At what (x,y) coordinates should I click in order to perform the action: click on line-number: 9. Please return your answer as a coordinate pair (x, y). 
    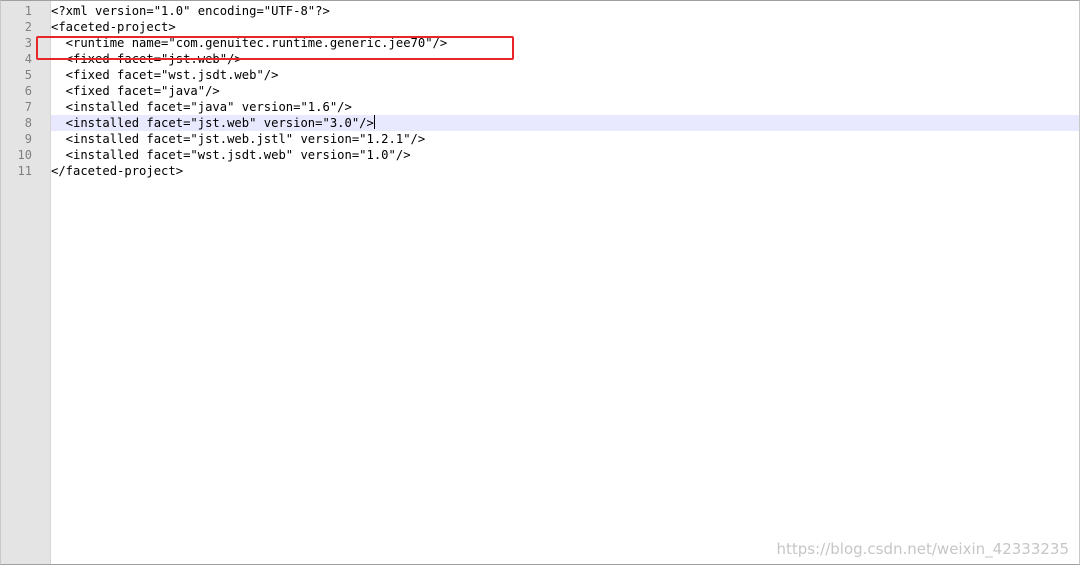
    Looking at the image, I should click on (28, 139).